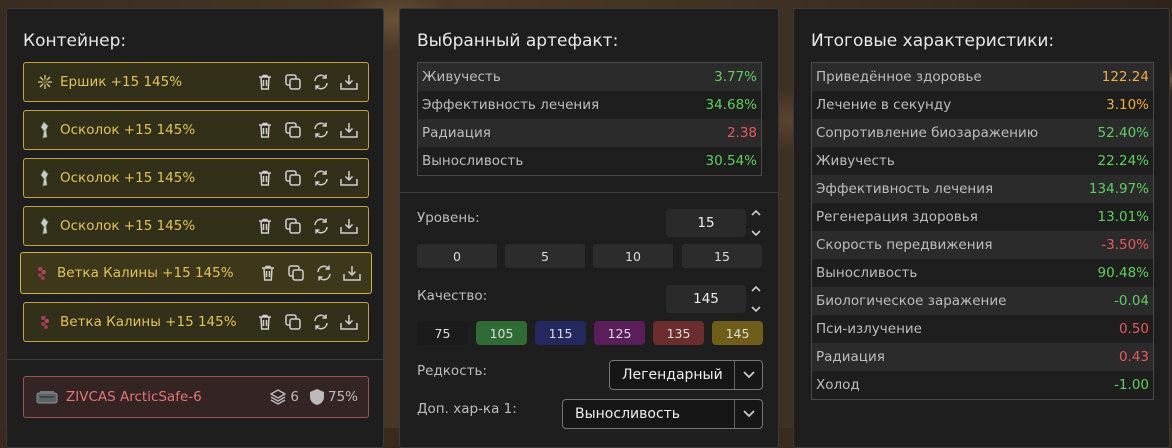 This screenshot has height=448, width=1172. Describe the element at coordinates (633, 256) in the screenshot. I see `level-preset-button: 10` at that location.